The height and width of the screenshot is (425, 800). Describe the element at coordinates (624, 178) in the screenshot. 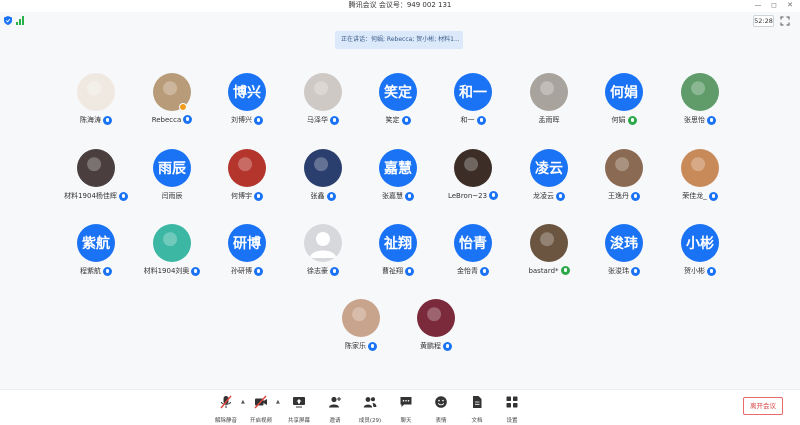

I see `participant-tile: 王逸丹` at that location.